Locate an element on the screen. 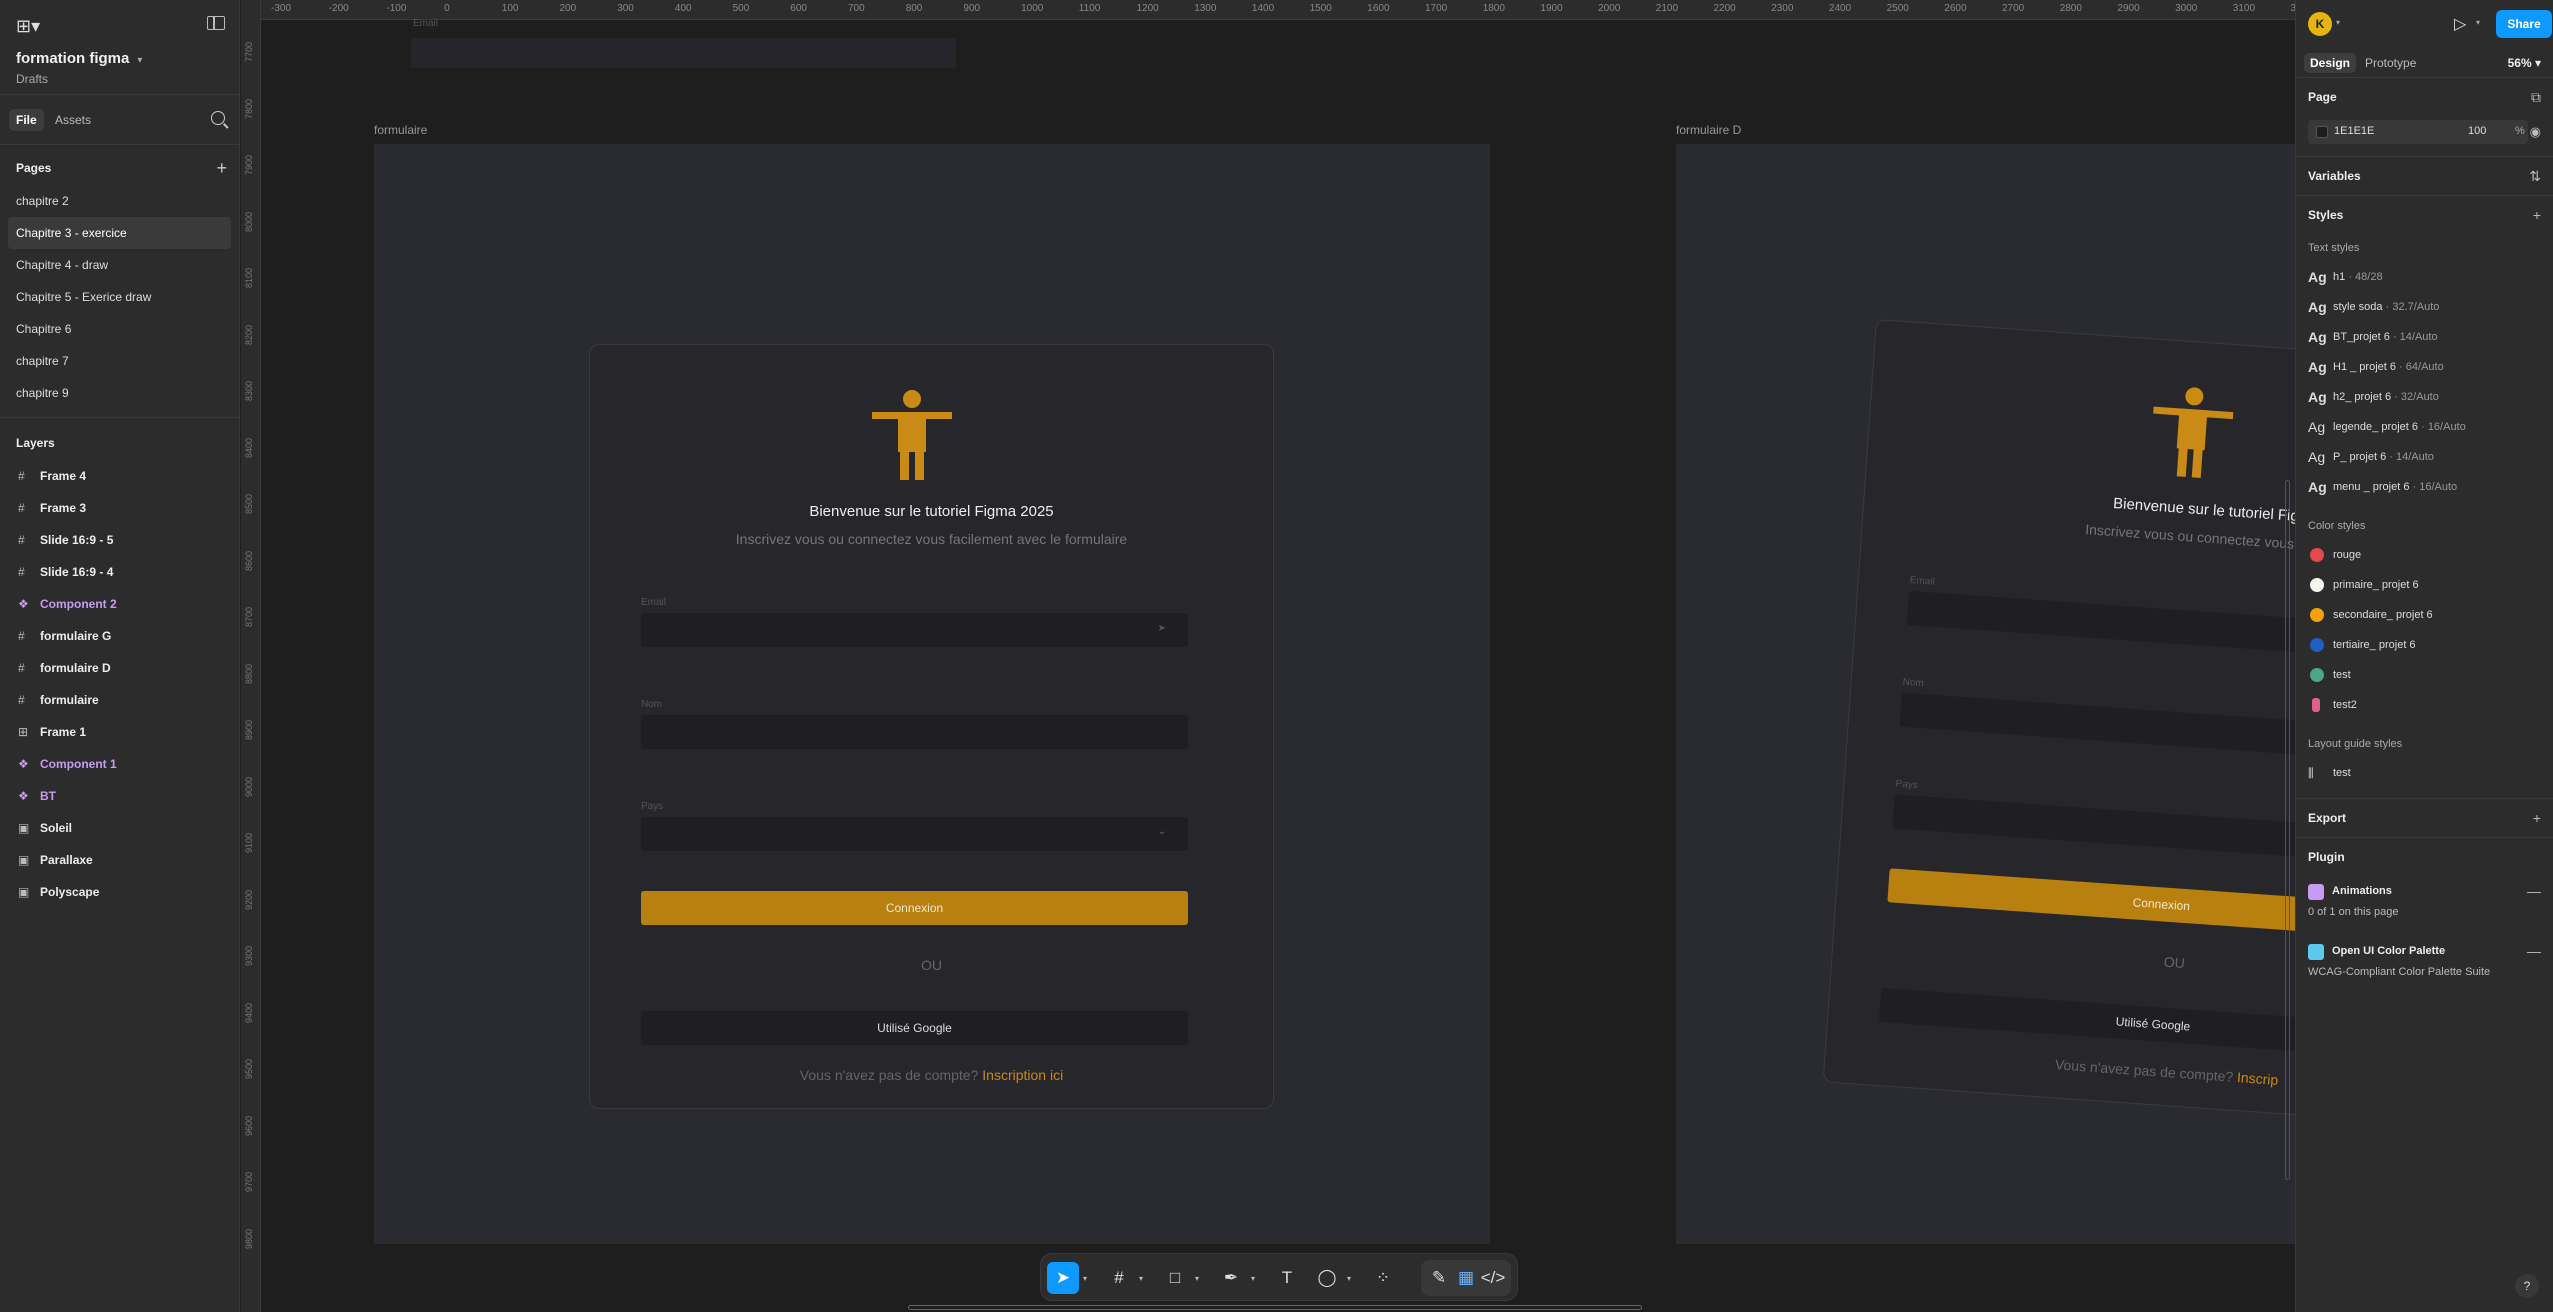 The width and height of the screenshot is (2553, 1312). frame-label: formulaire is located at coordinates (400, 130).